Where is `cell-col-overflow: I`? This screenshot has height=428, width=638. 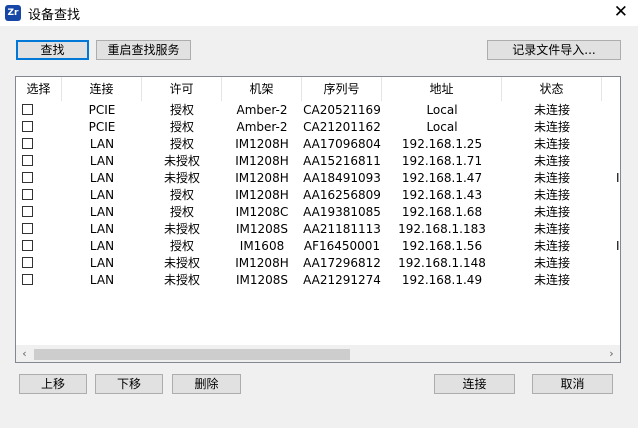 cell-col-overflow: I is located at coordinates (618, 178).